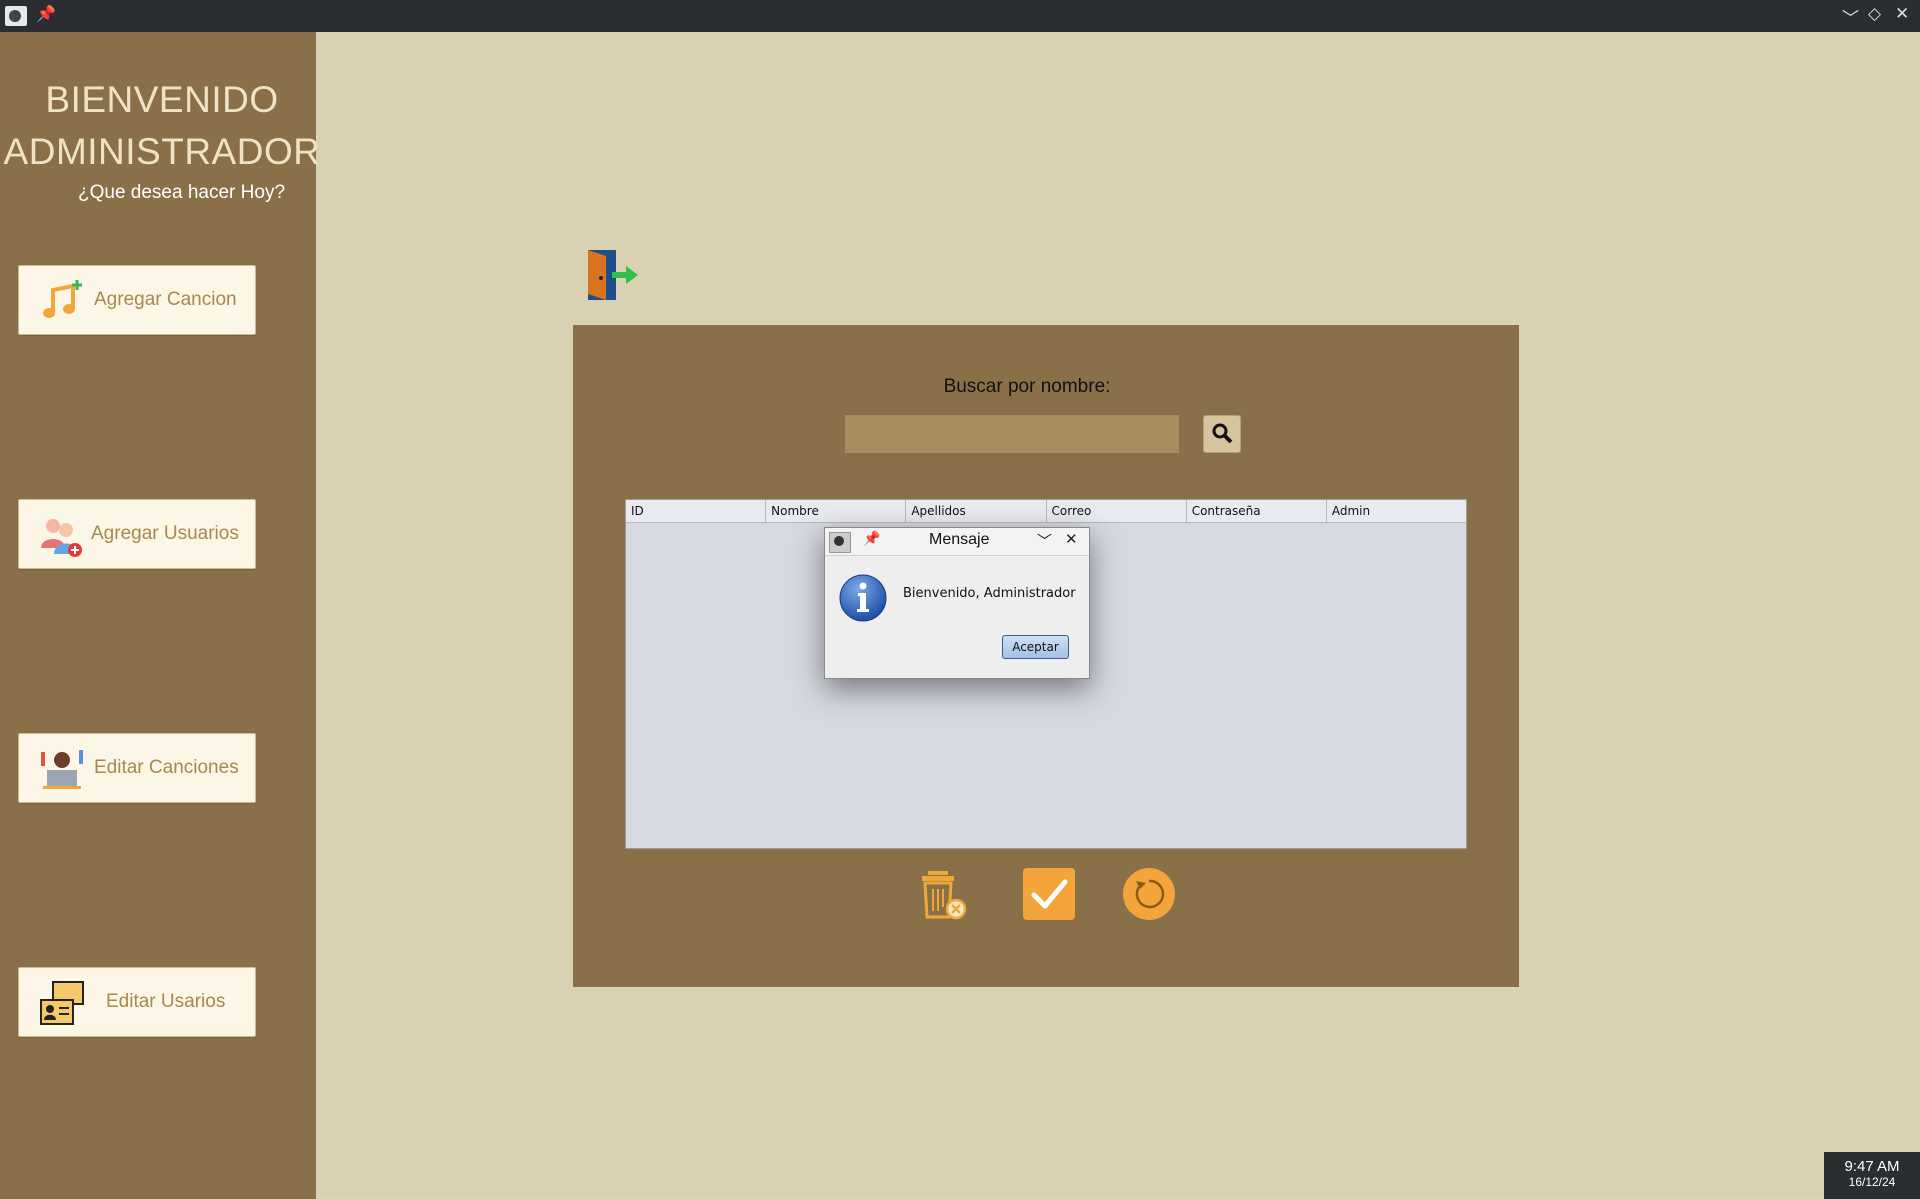 This screenshot has height=1199, width=1920. Describe the element at coordinates (1012, 434) in the screenshot. I see `search-input` at that location.